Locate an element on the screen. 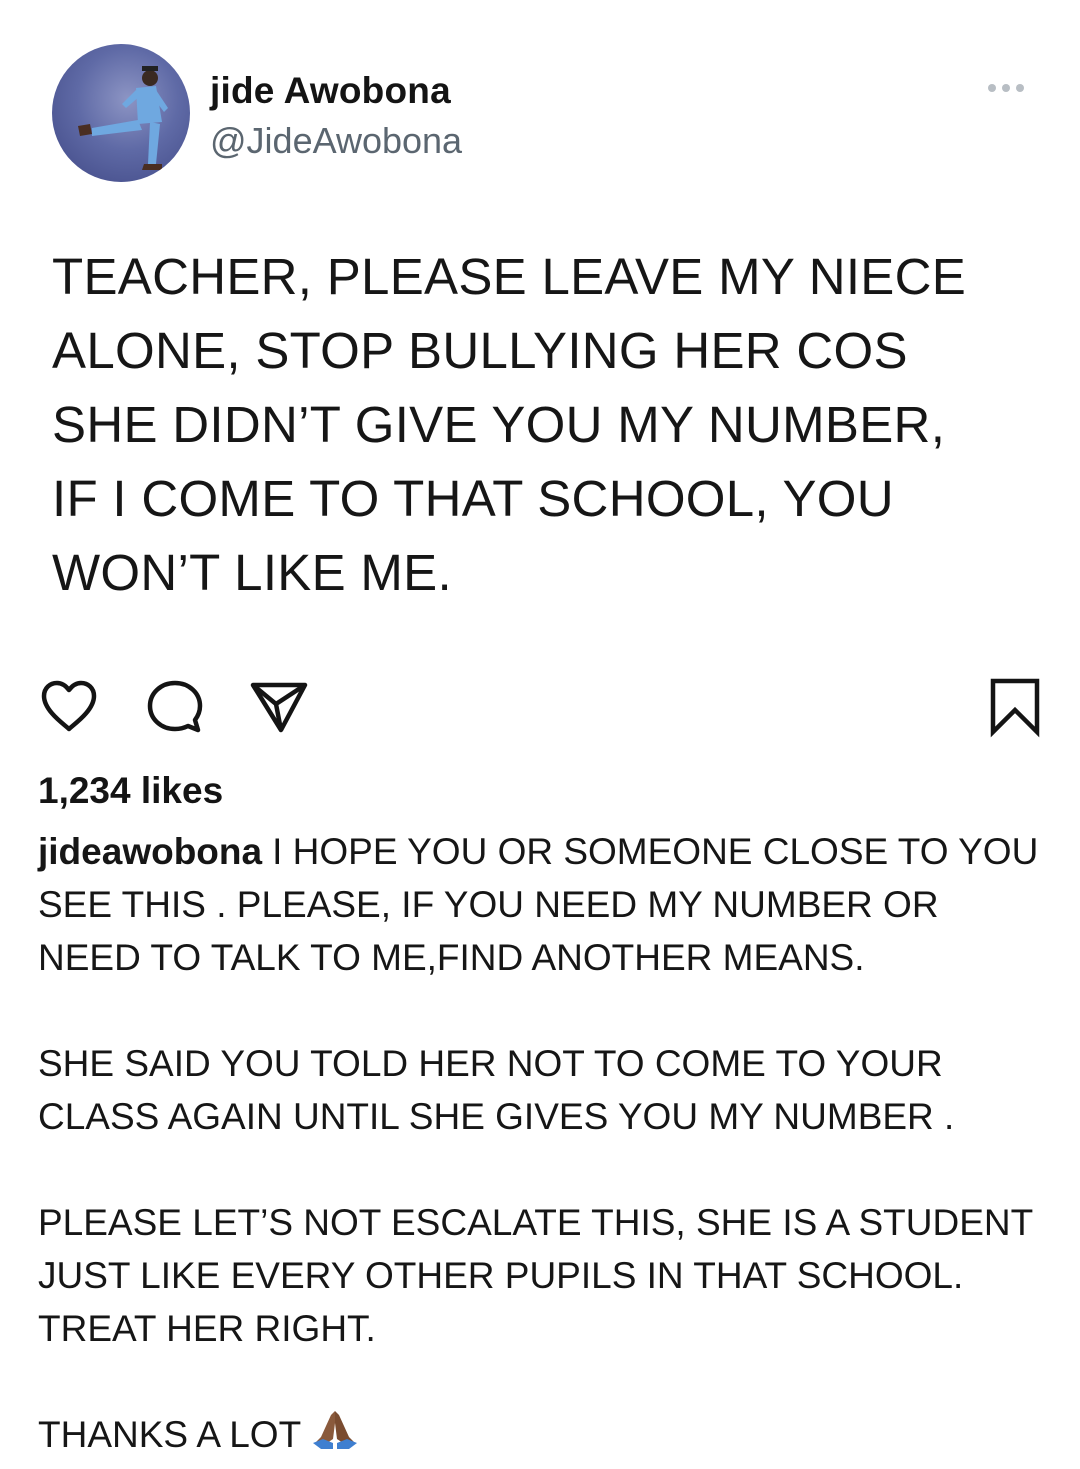 This screenshot has width=1080, height=1469. paper-plane-icon is located at coordinates (279, 707).